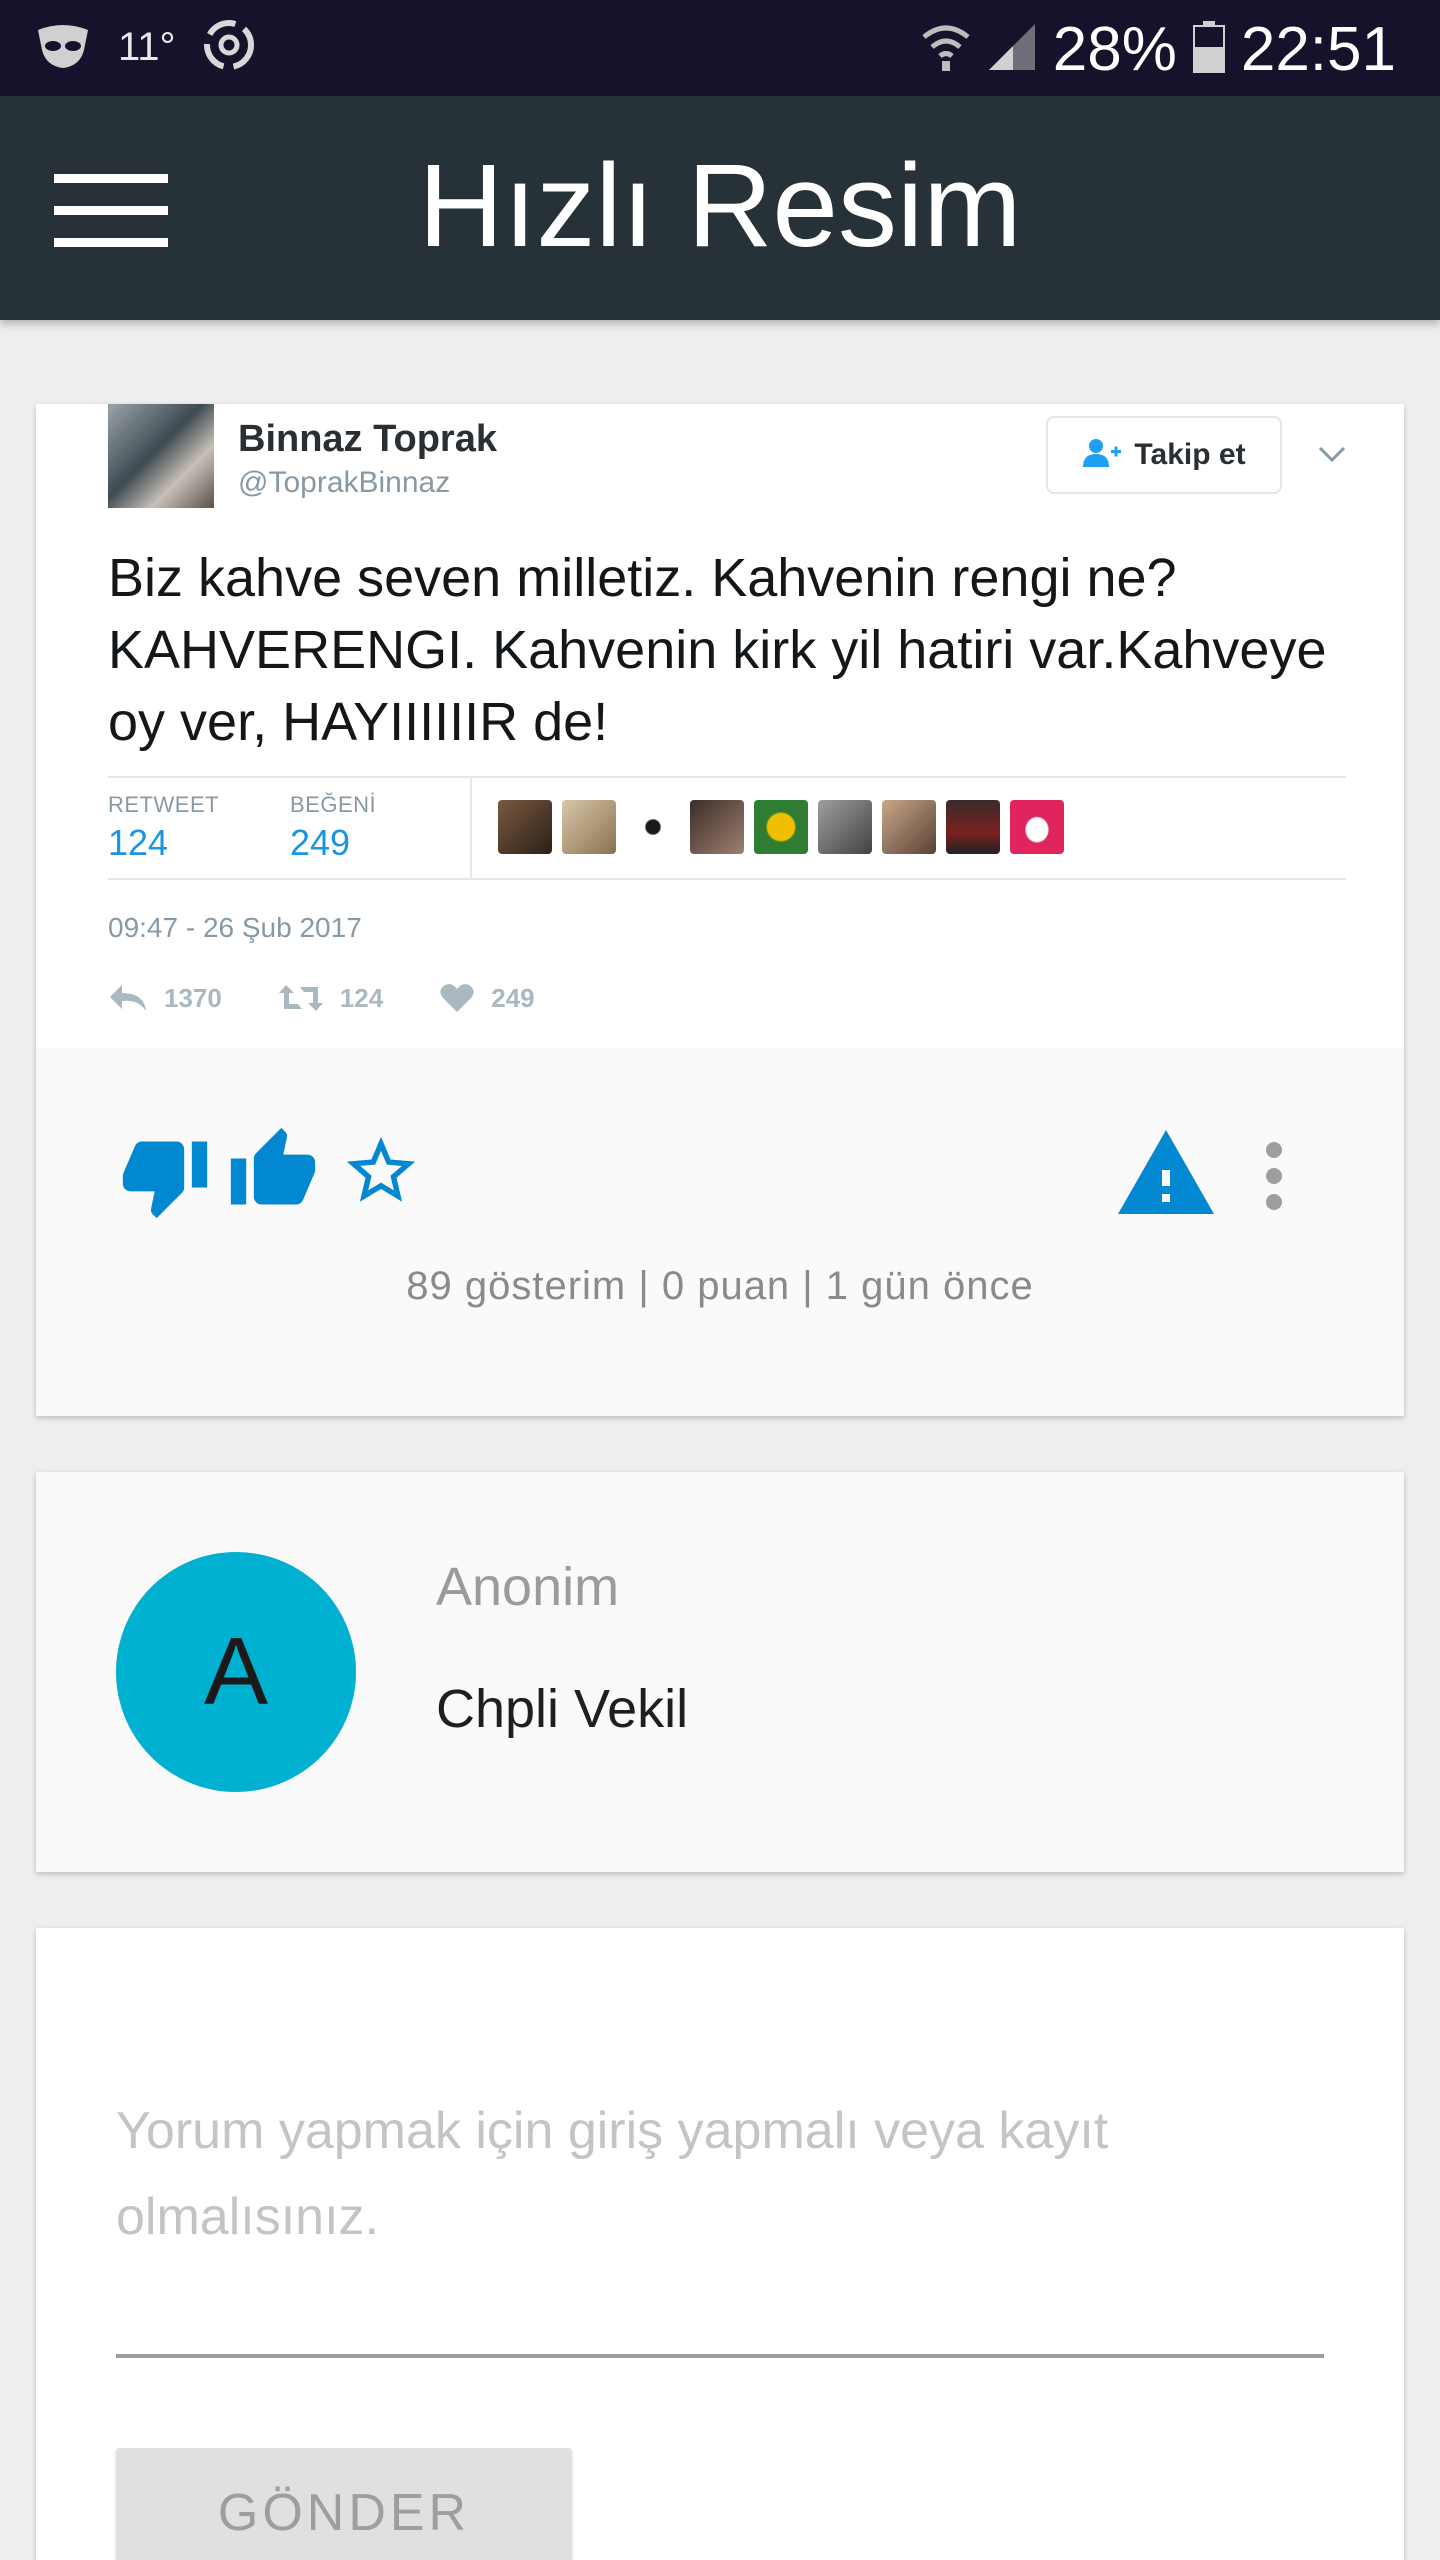  What do you see at coordinates (1114, 49) in the screenshot?
I see `battery-percent: 28%` at bounding box center [1114, 49].